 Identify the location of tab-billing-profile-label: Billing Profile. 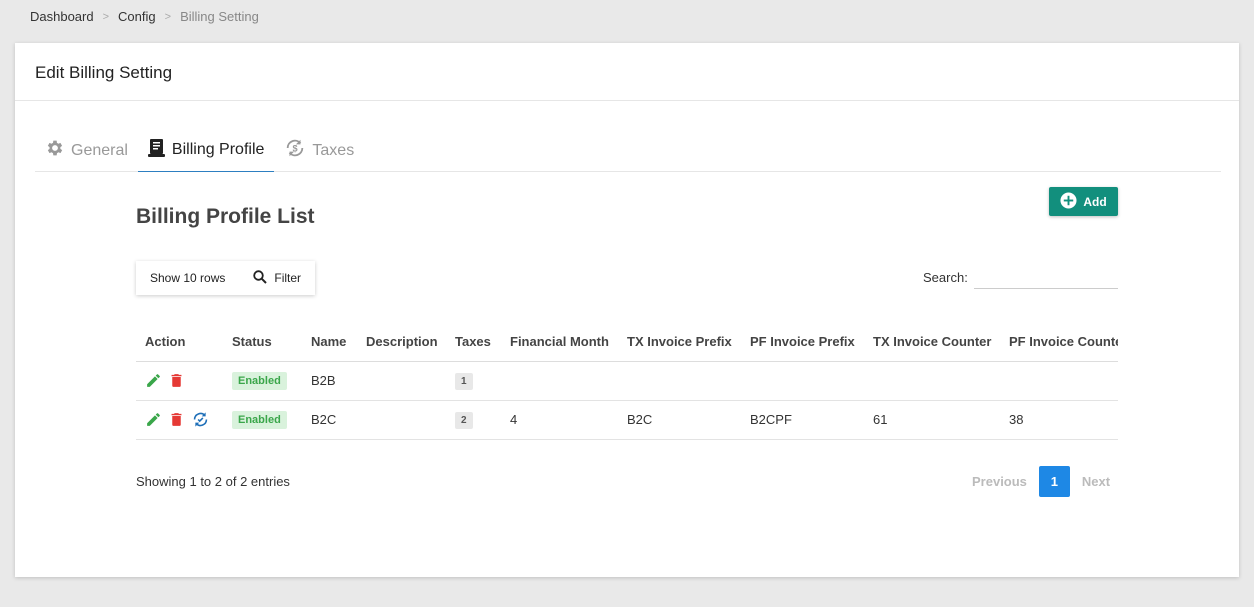
(218, 149).